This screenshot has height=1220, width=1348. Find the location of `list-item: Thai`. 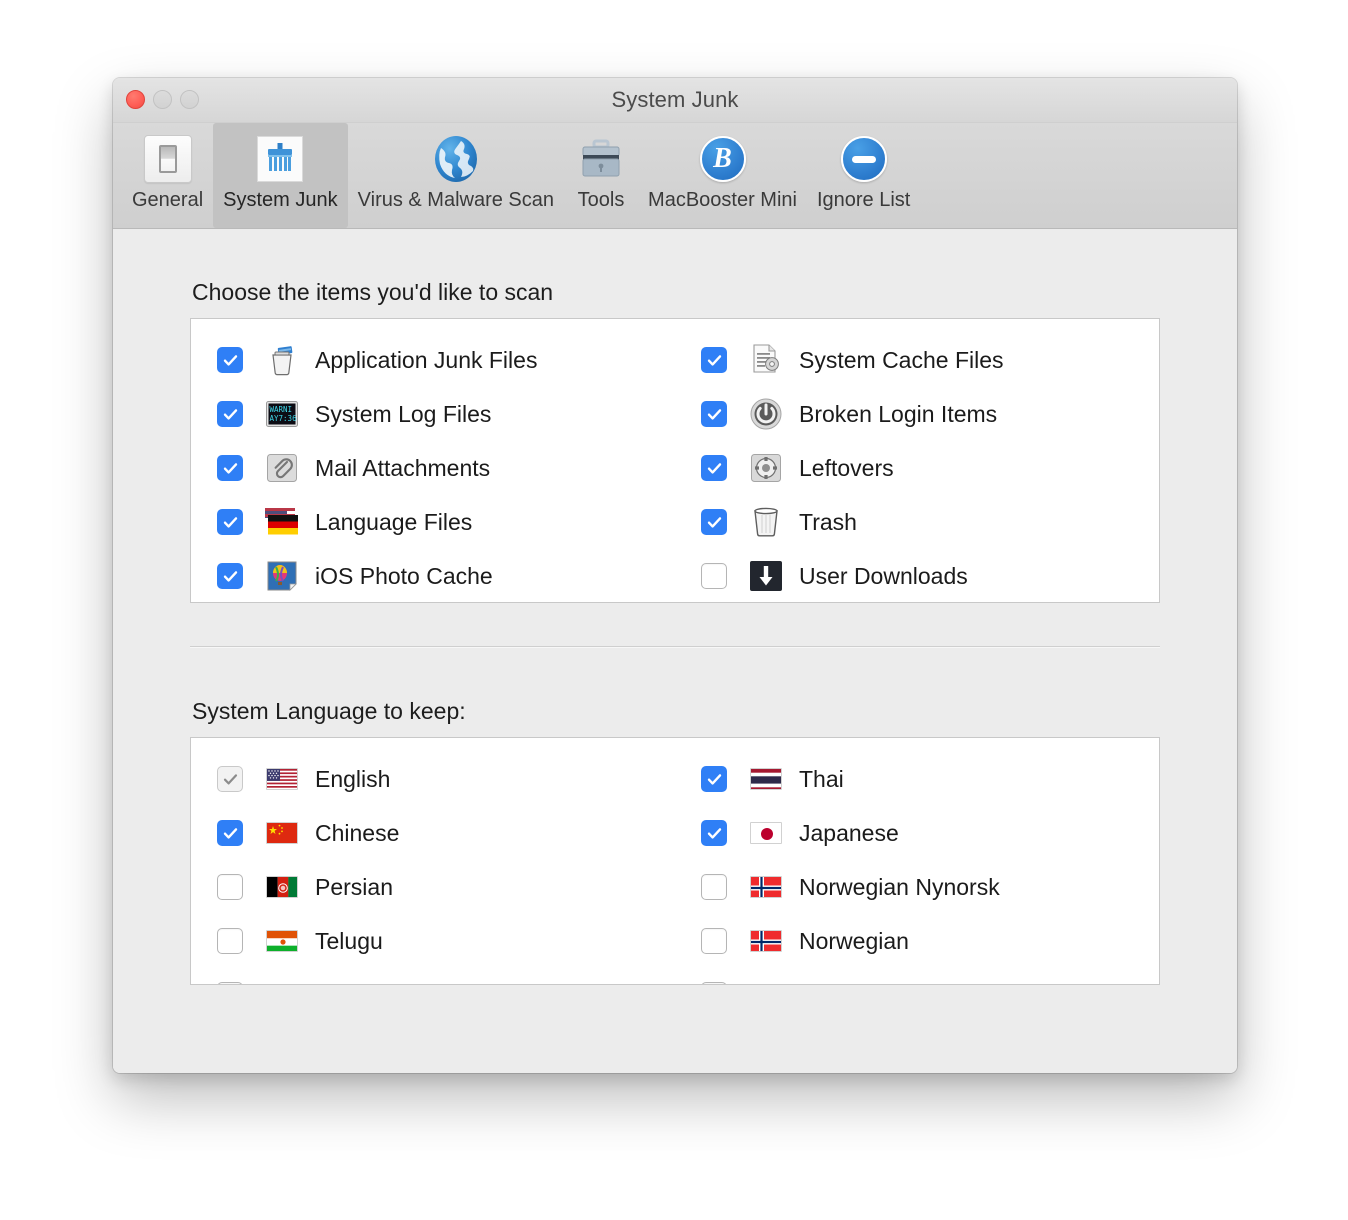

list-item: Thai is located at coordinates (917, 779).